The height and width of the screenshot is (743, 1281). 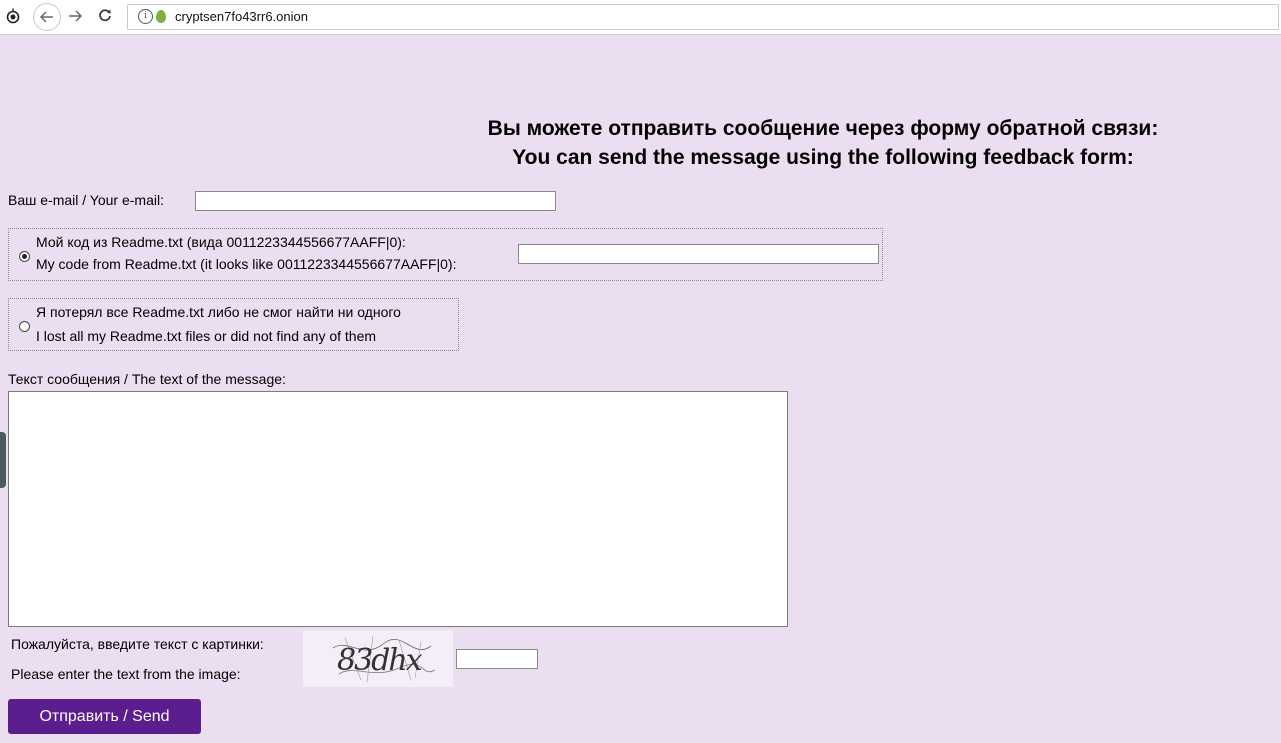 What do you see at coordinates (3, 460) in the screenshot?
I see `side-panel-tab` at bounding box center [3, 460].